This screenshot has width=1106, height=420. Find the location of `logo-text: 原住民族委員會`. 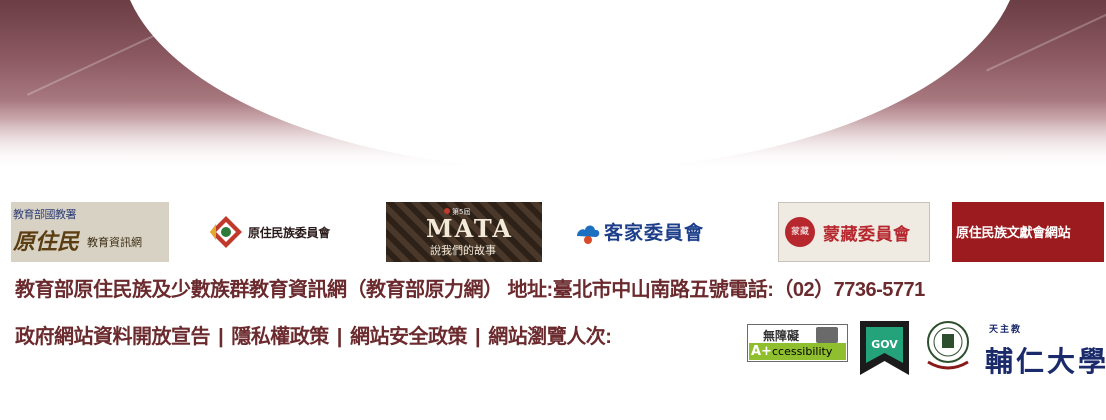

logo-text: 原住民族委員會 is located at coordinates (289, 233).